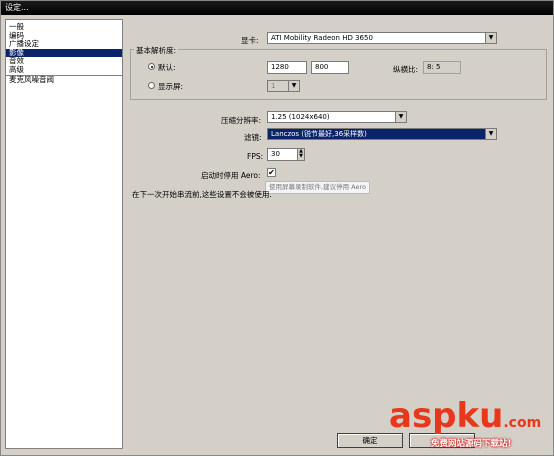 This screenshot has width=554, height=456. What do you see at coordinates (287, 67) in the screenshot?
I see `base-width-input: 1280` at bounding box center [287, 67].